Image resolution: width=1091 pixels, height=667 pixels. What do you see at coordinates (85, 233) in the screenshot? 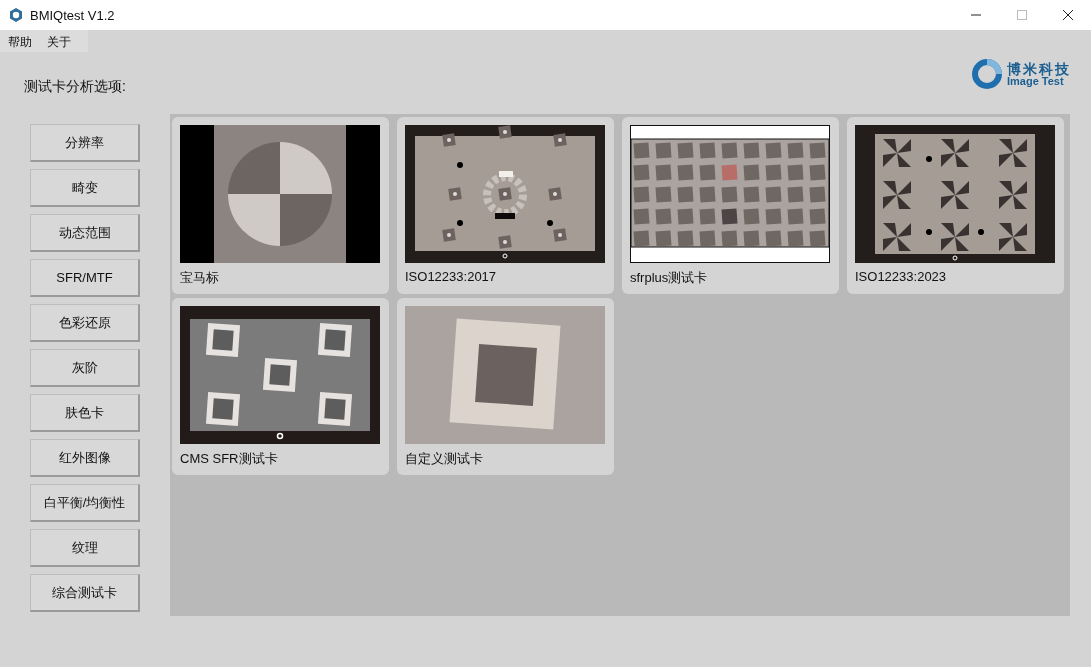
I see `option-button: 动态范围` at bounding box center [85, 233].